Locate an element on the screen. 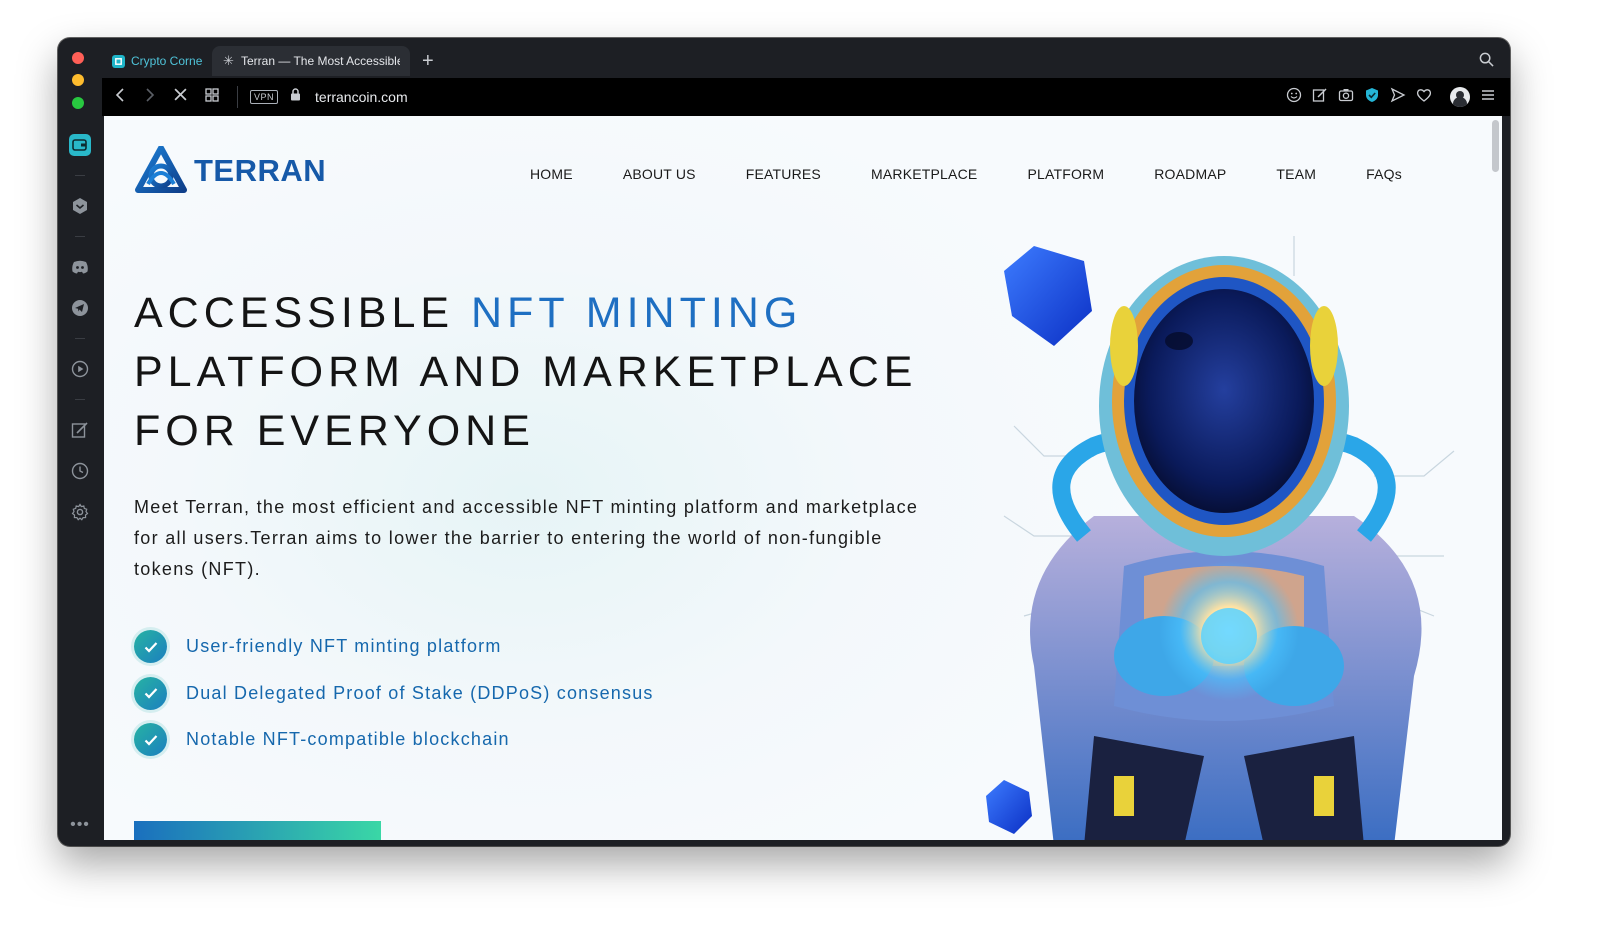 The height and width of the screenshot is (943, 1600). speed-dial-grid-icon is located at coordinates (212, 97).